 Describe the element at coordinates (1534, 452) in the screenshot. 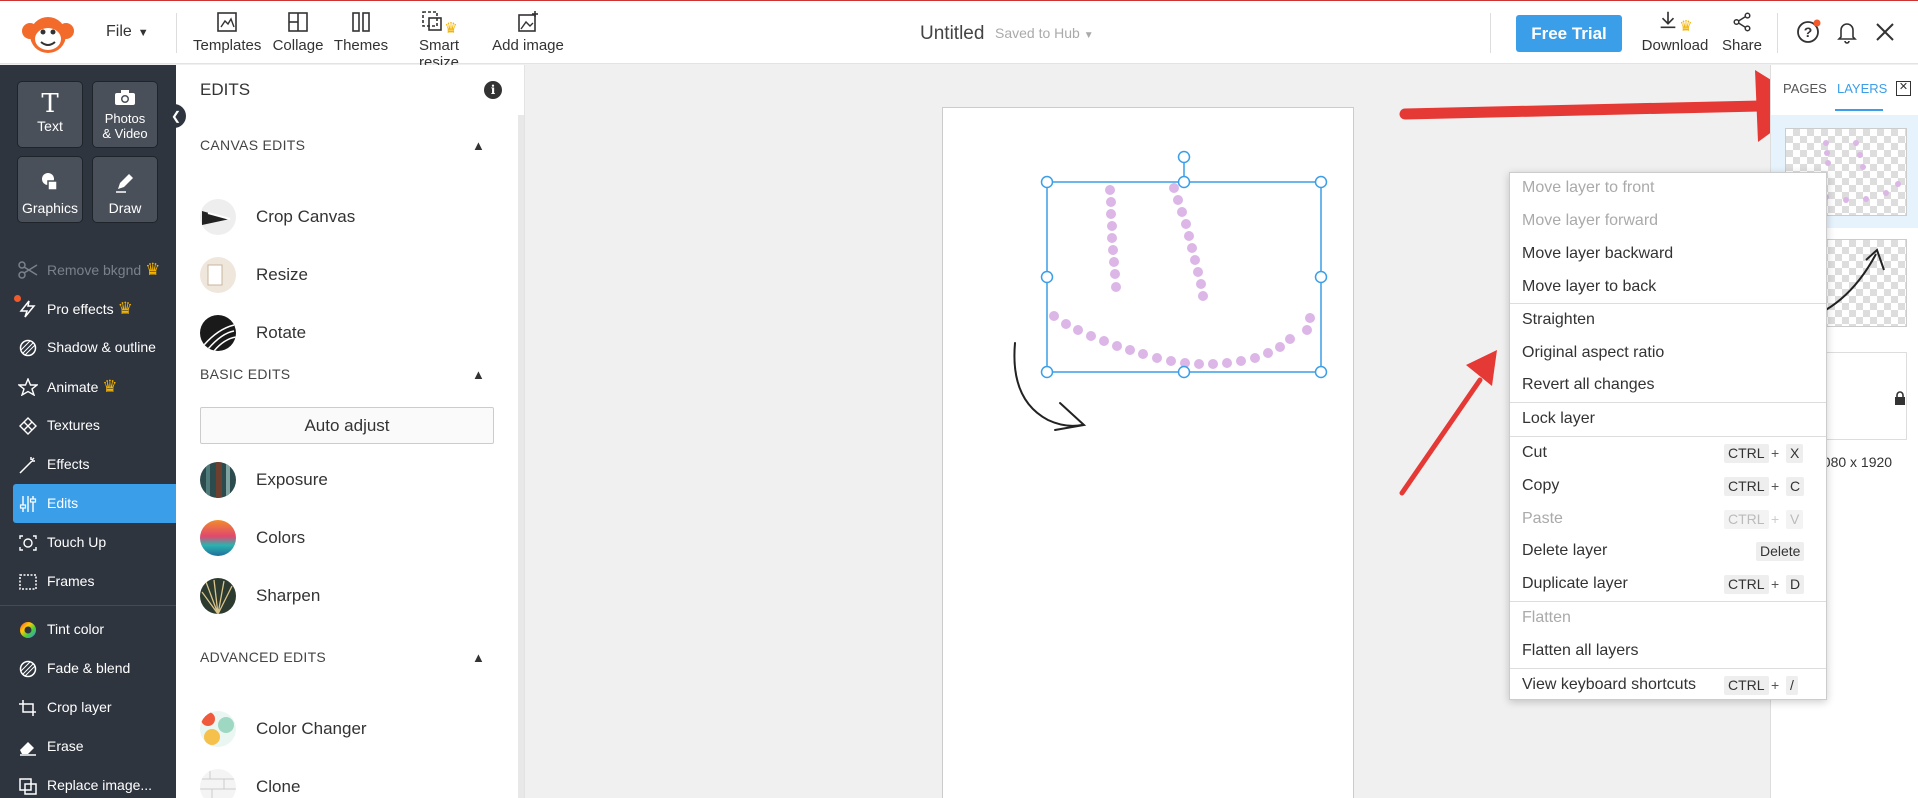

I see `menu-item-label: Cut` at that location.